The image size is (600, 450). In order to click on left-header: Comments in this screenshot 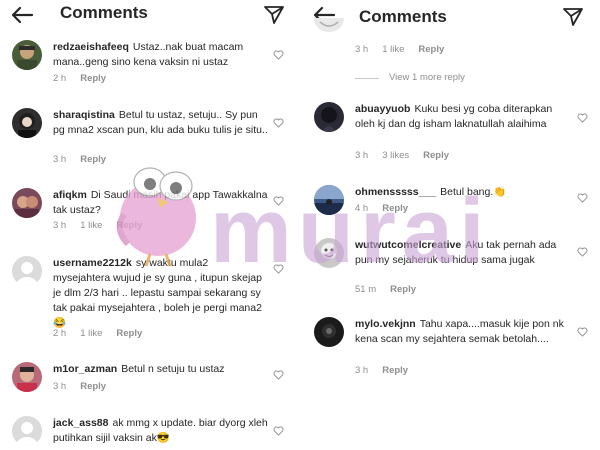, I will do `click(148, 15)`.